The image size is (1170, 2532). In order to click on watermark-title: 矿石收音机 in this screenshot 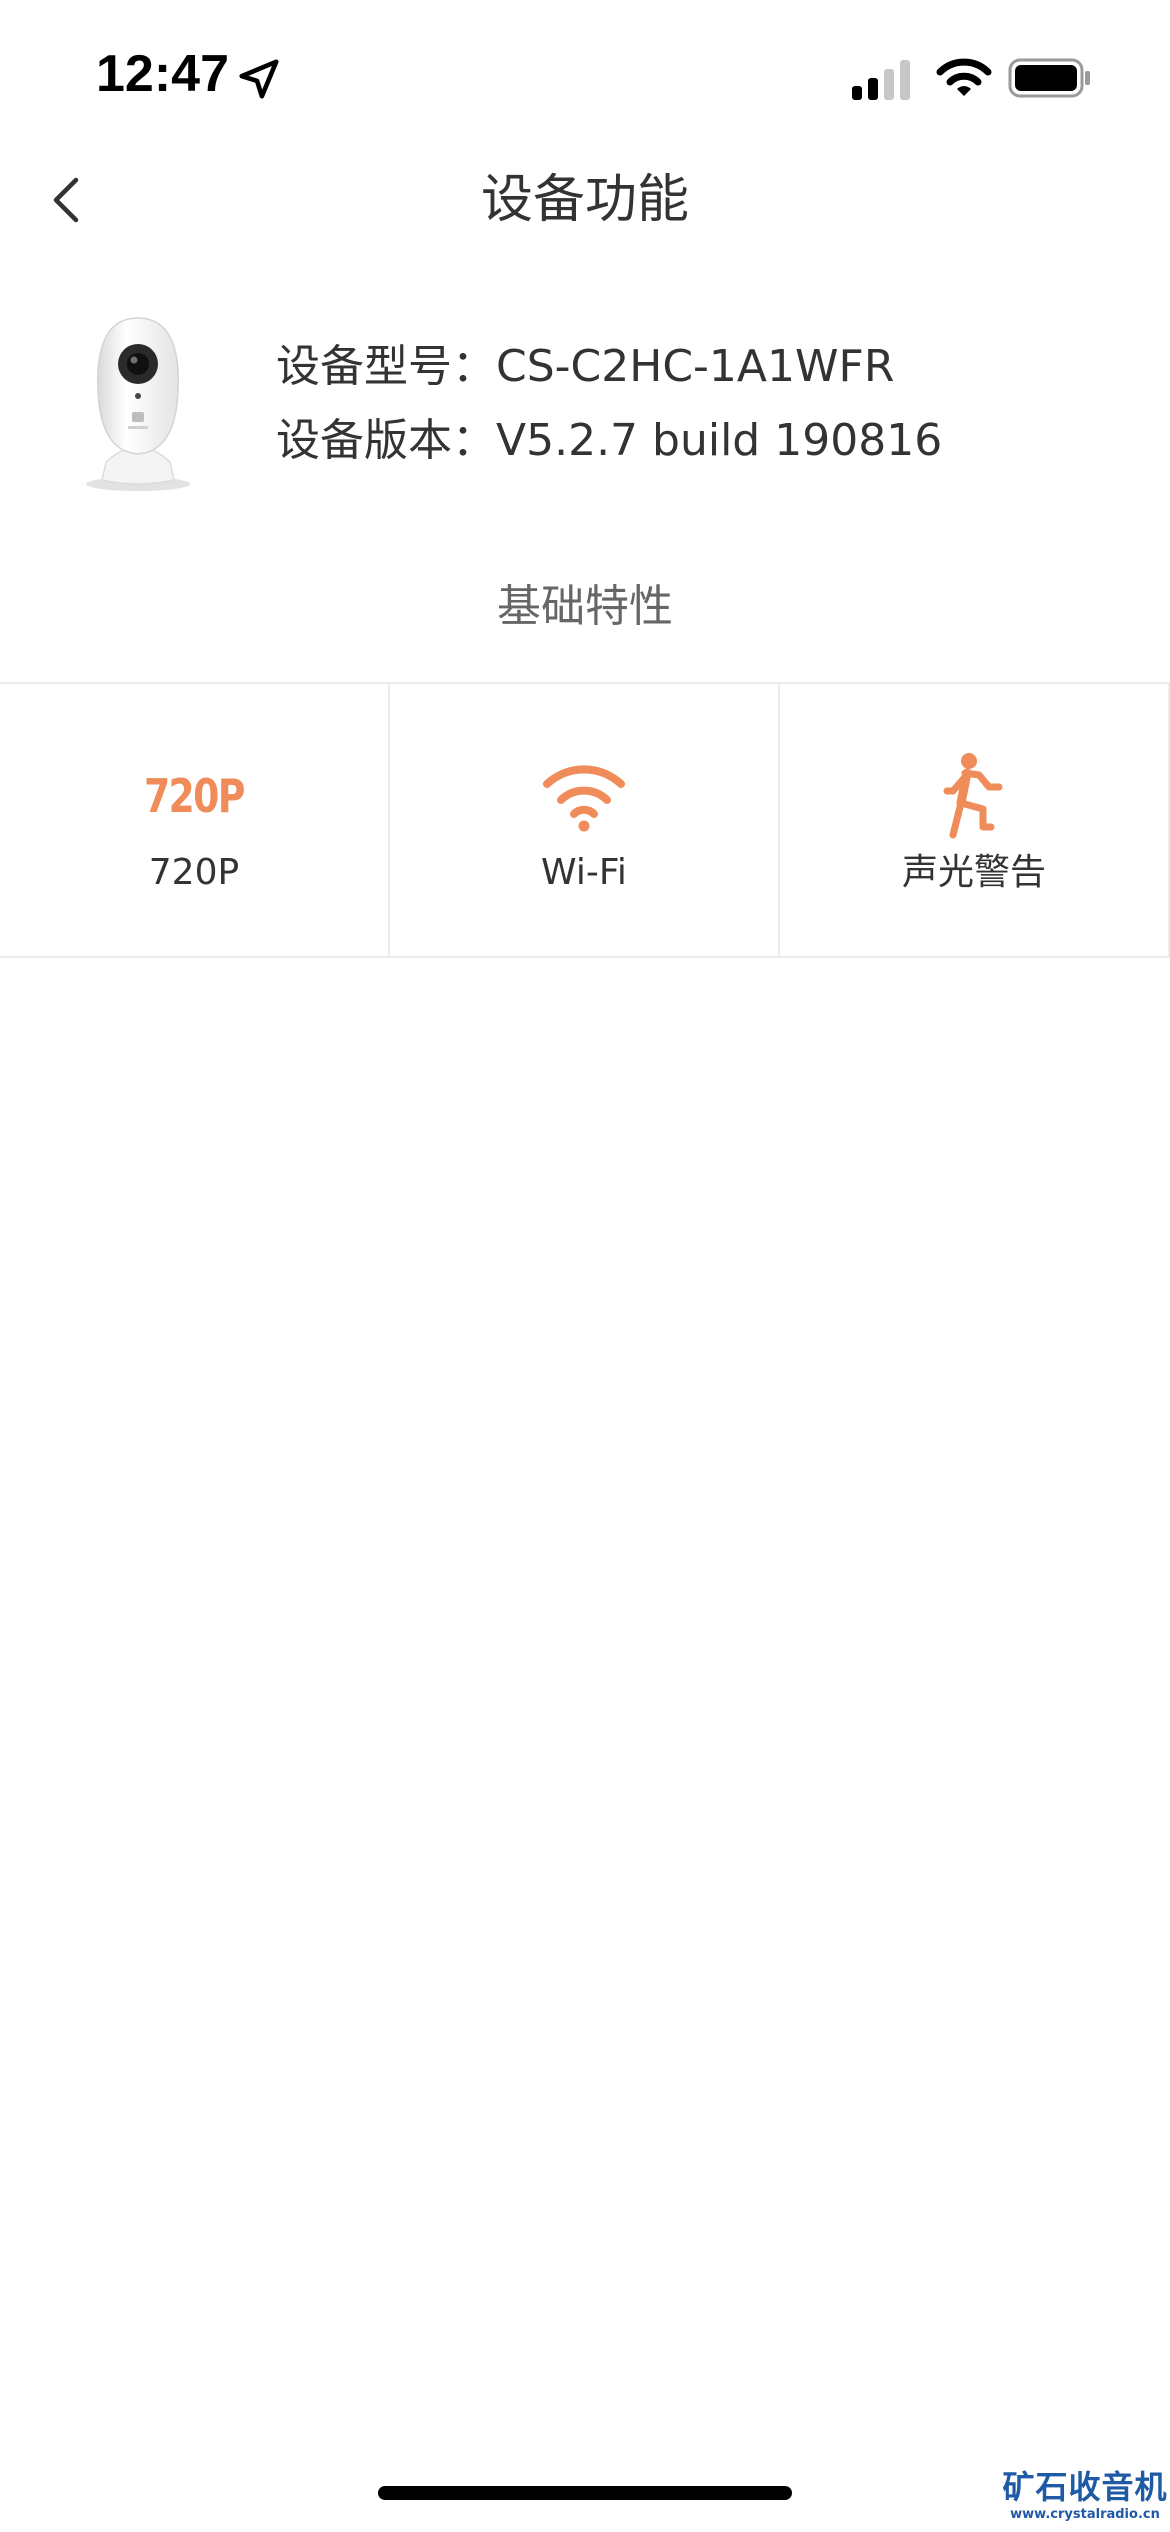, I will do `click(1085, 2487)`.